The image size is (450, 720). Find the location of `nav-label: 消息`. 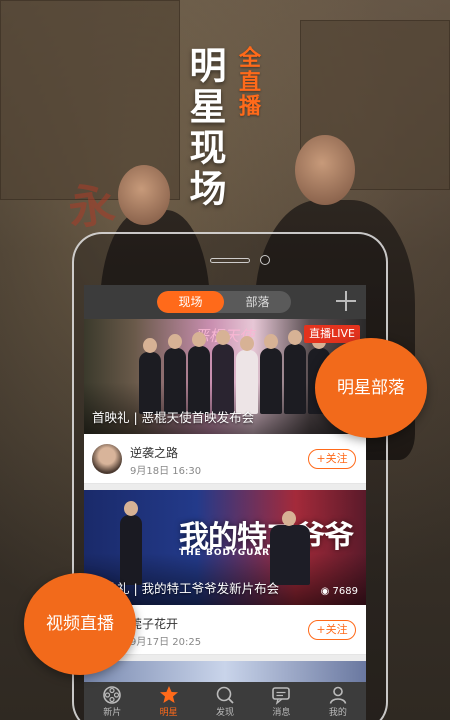

nav-label: 消息 is located at coordinates (281, 713).